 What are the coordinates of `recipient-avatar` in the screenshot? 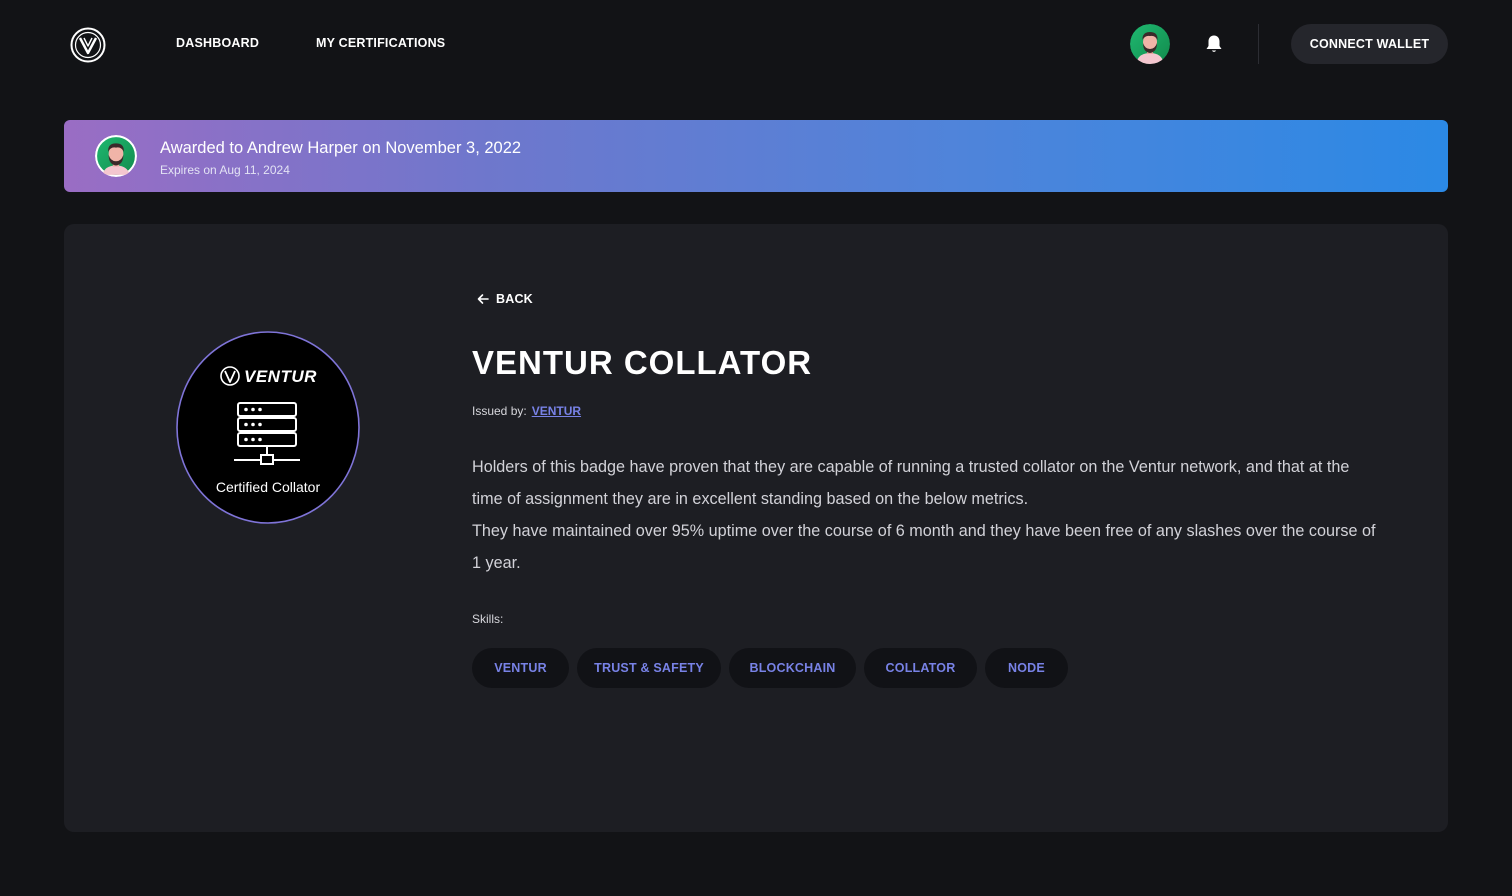 It's located at (116, 156).